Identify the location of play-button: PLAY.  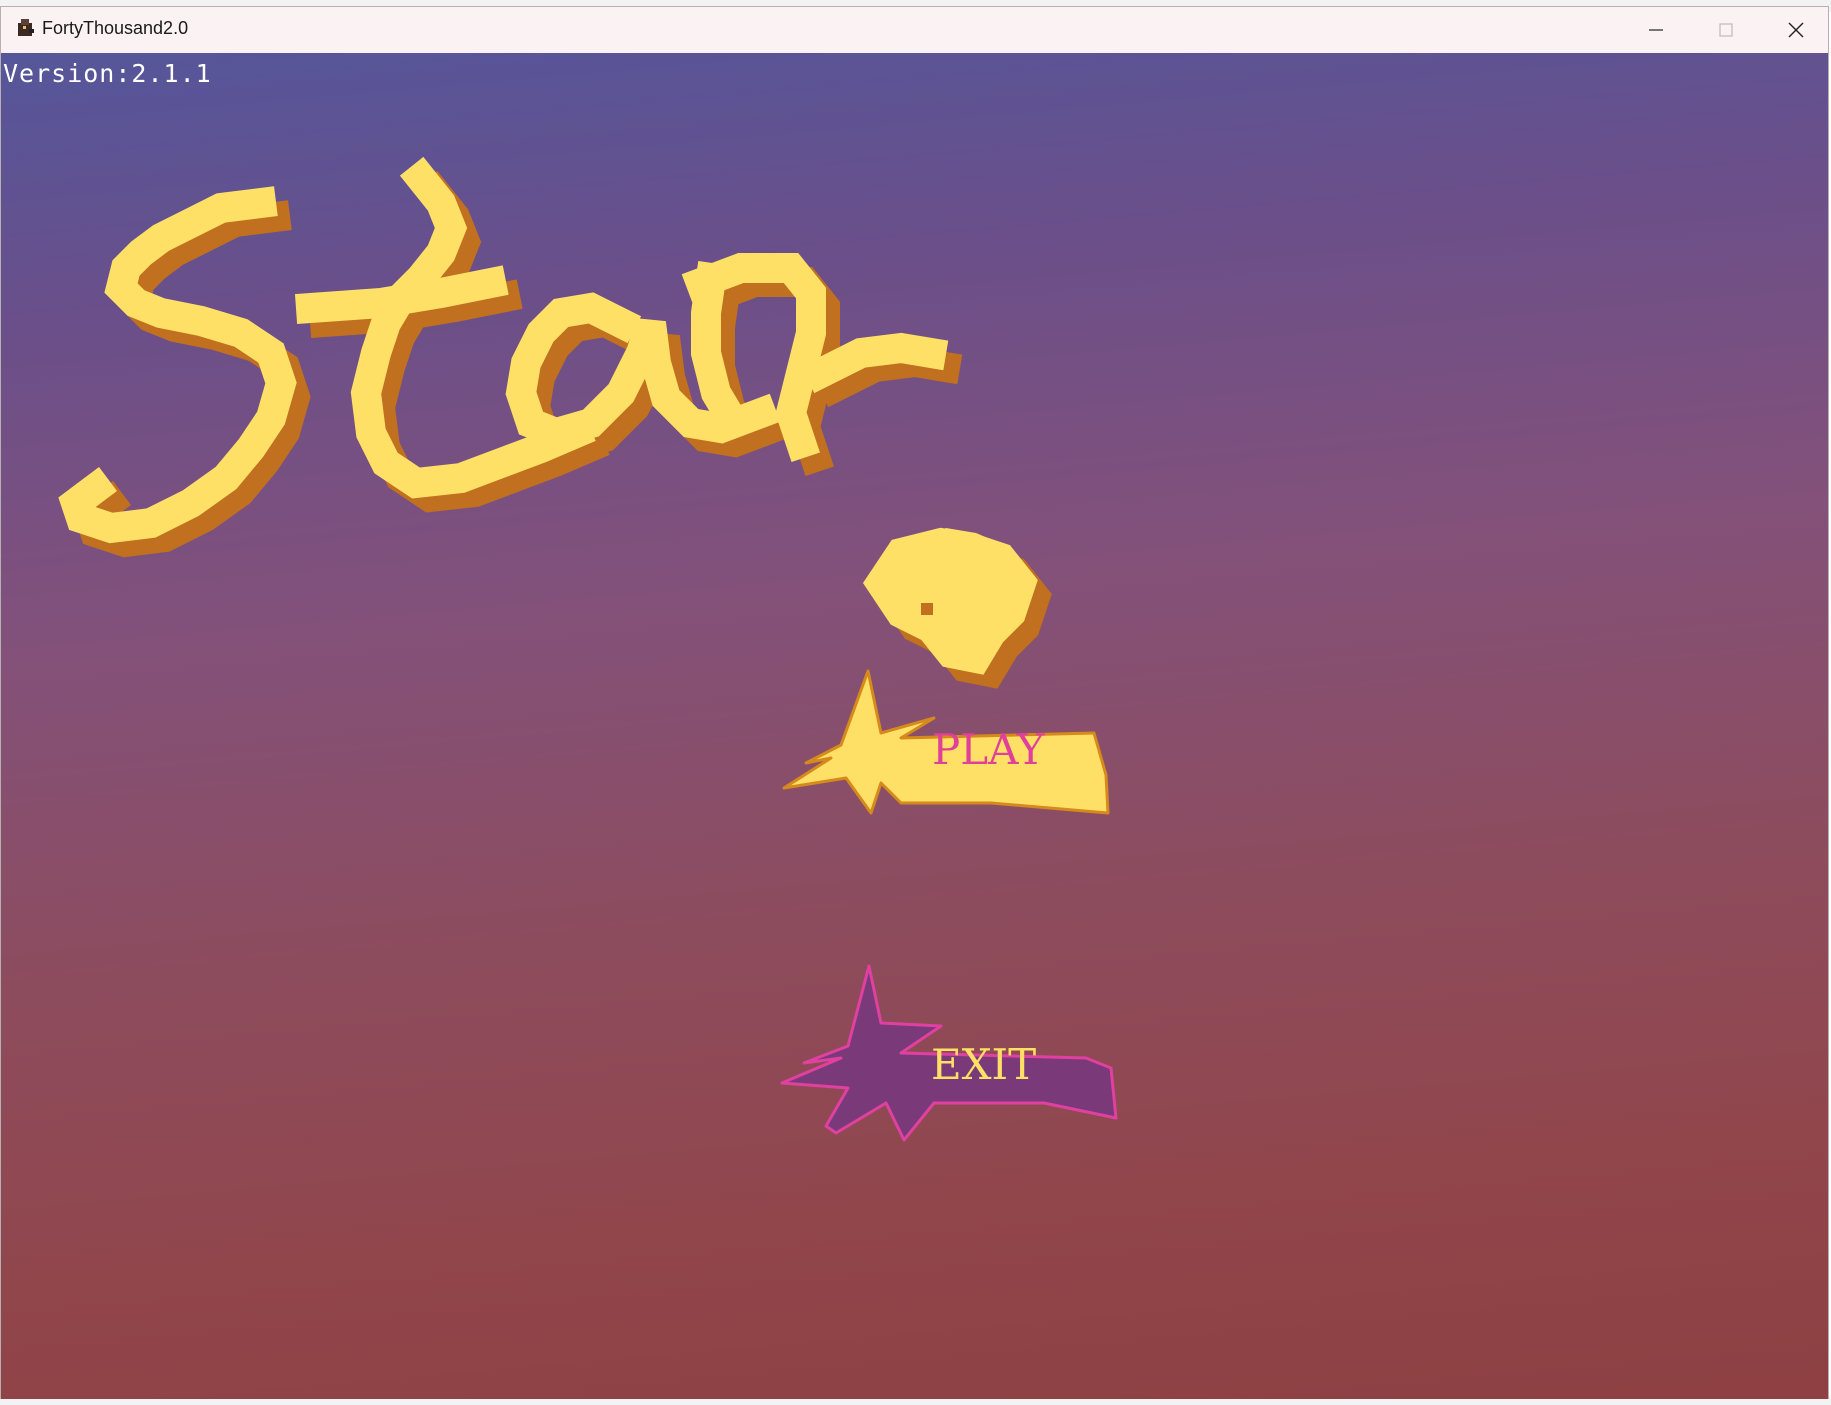
(943, 743).